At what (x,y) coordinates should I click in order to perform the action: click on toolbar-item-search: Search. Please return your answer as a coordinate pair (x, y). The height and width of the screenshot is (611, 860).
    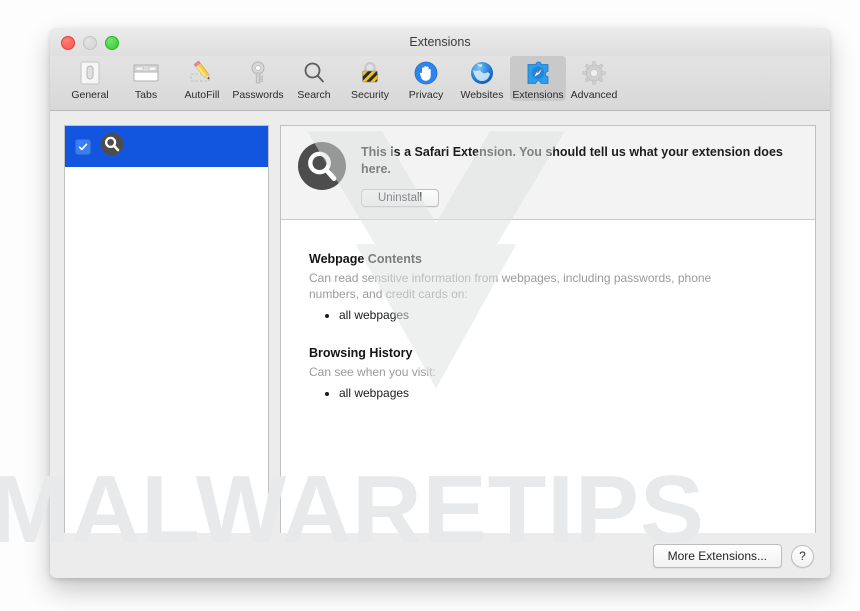
    Looking at the image, I should click on (314, 78).